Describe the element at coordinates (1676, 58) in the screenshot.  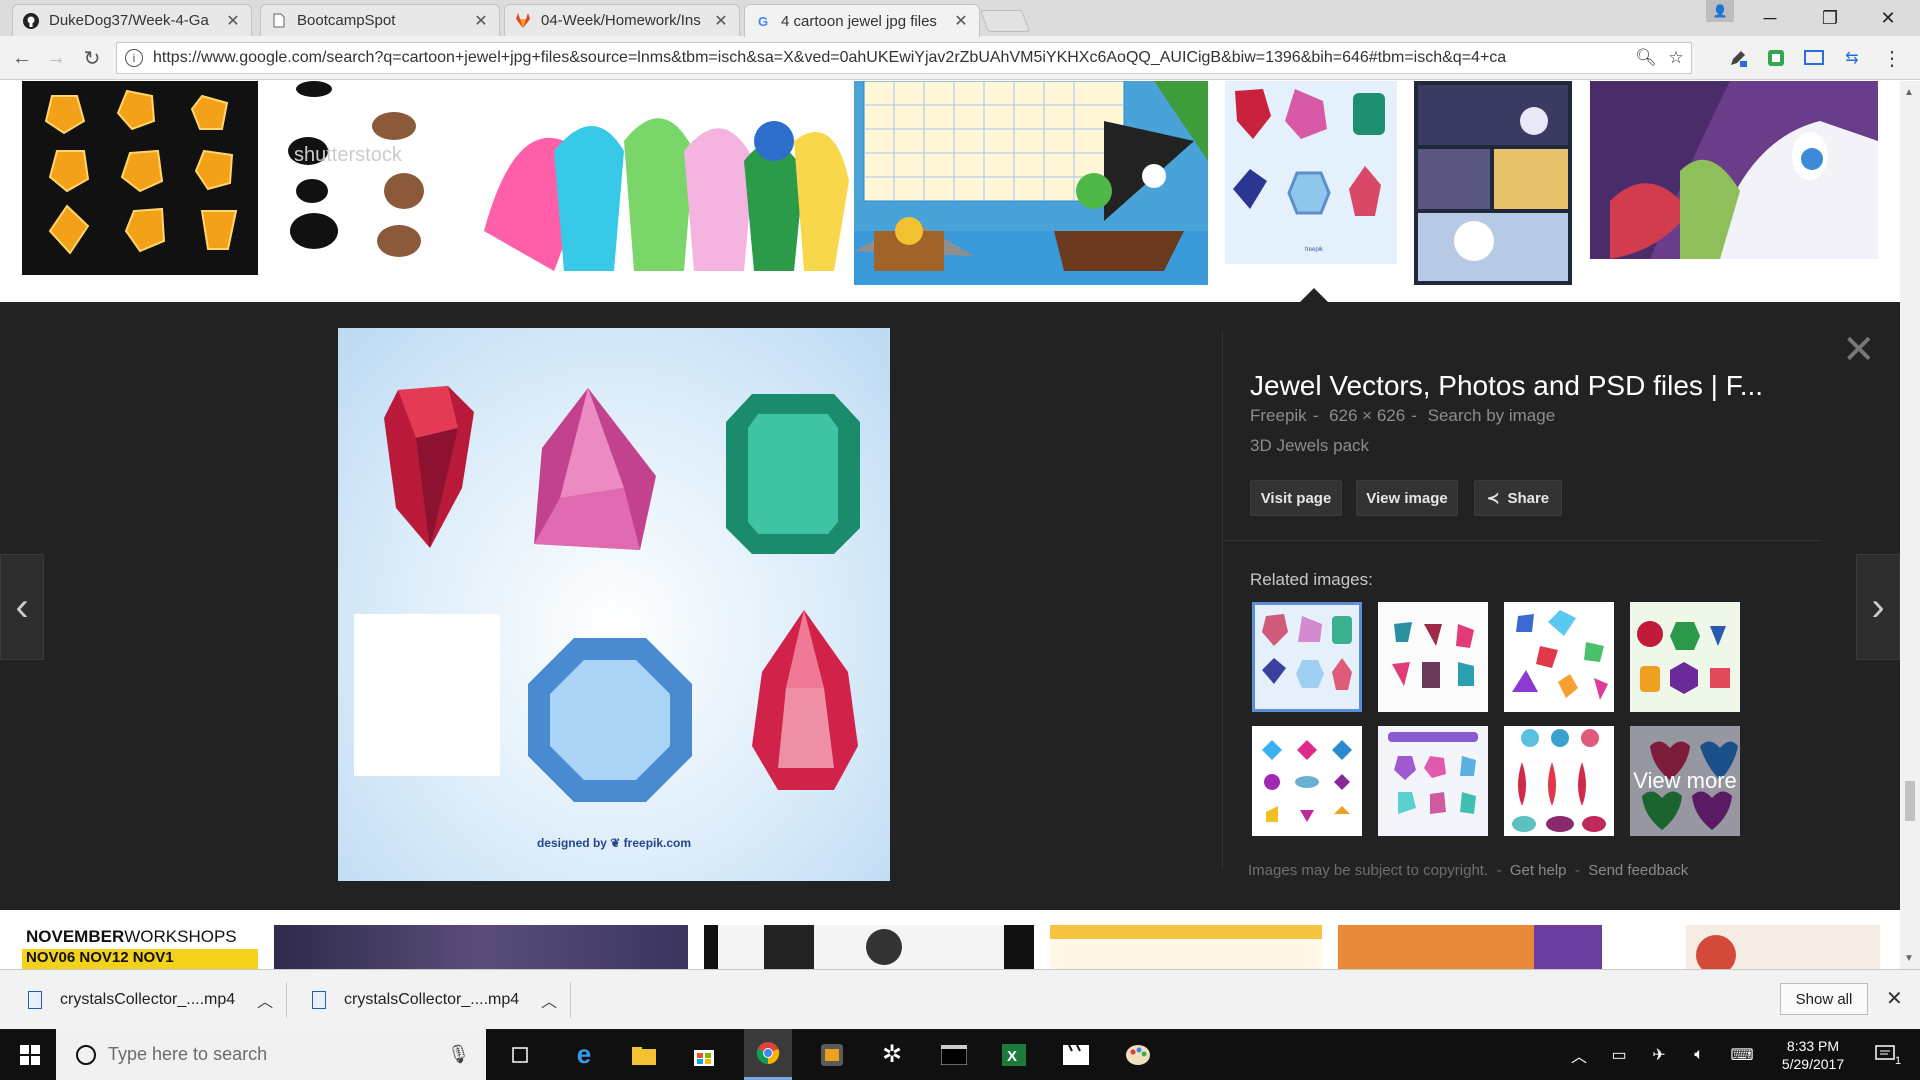
I see `bookmark-star-icon: ☆` at that location.